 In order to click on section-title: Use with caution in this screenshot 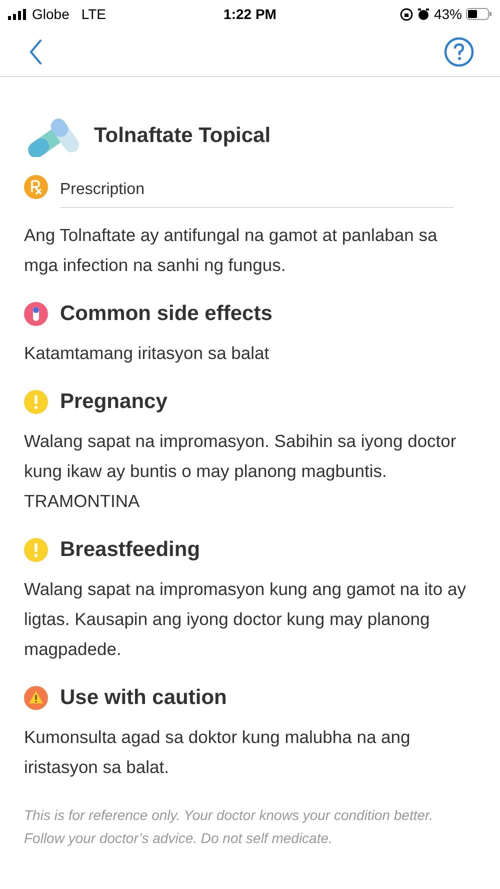, I will do `click(143, 698)`.